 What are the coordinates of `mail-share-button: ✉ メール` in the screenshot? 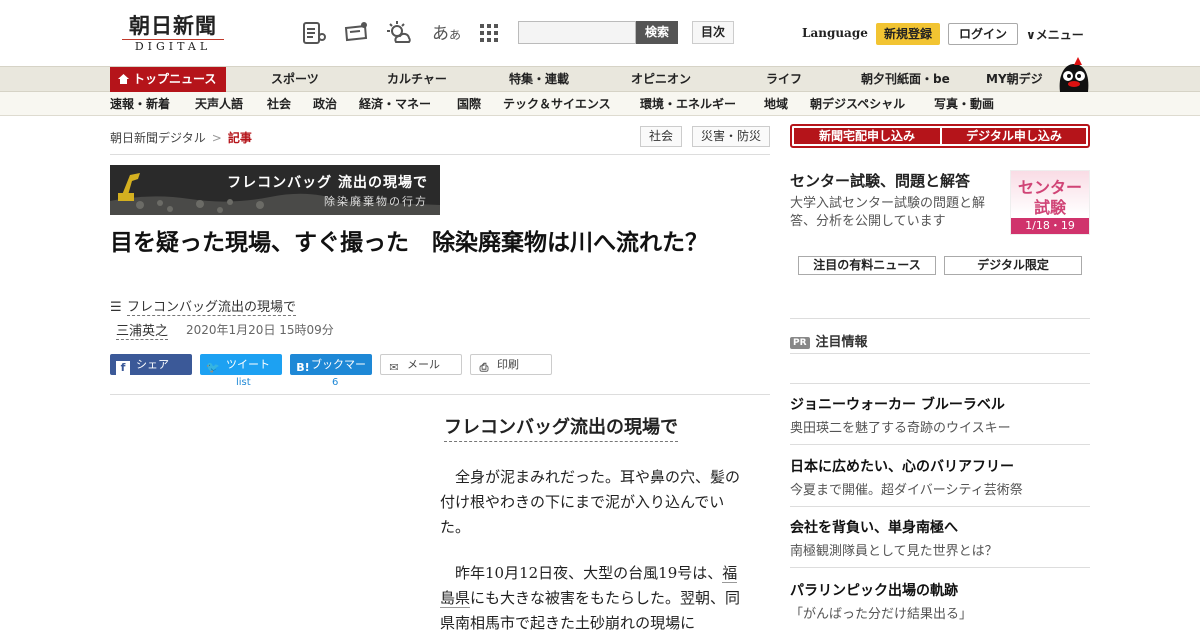 It's located at (421, 364).